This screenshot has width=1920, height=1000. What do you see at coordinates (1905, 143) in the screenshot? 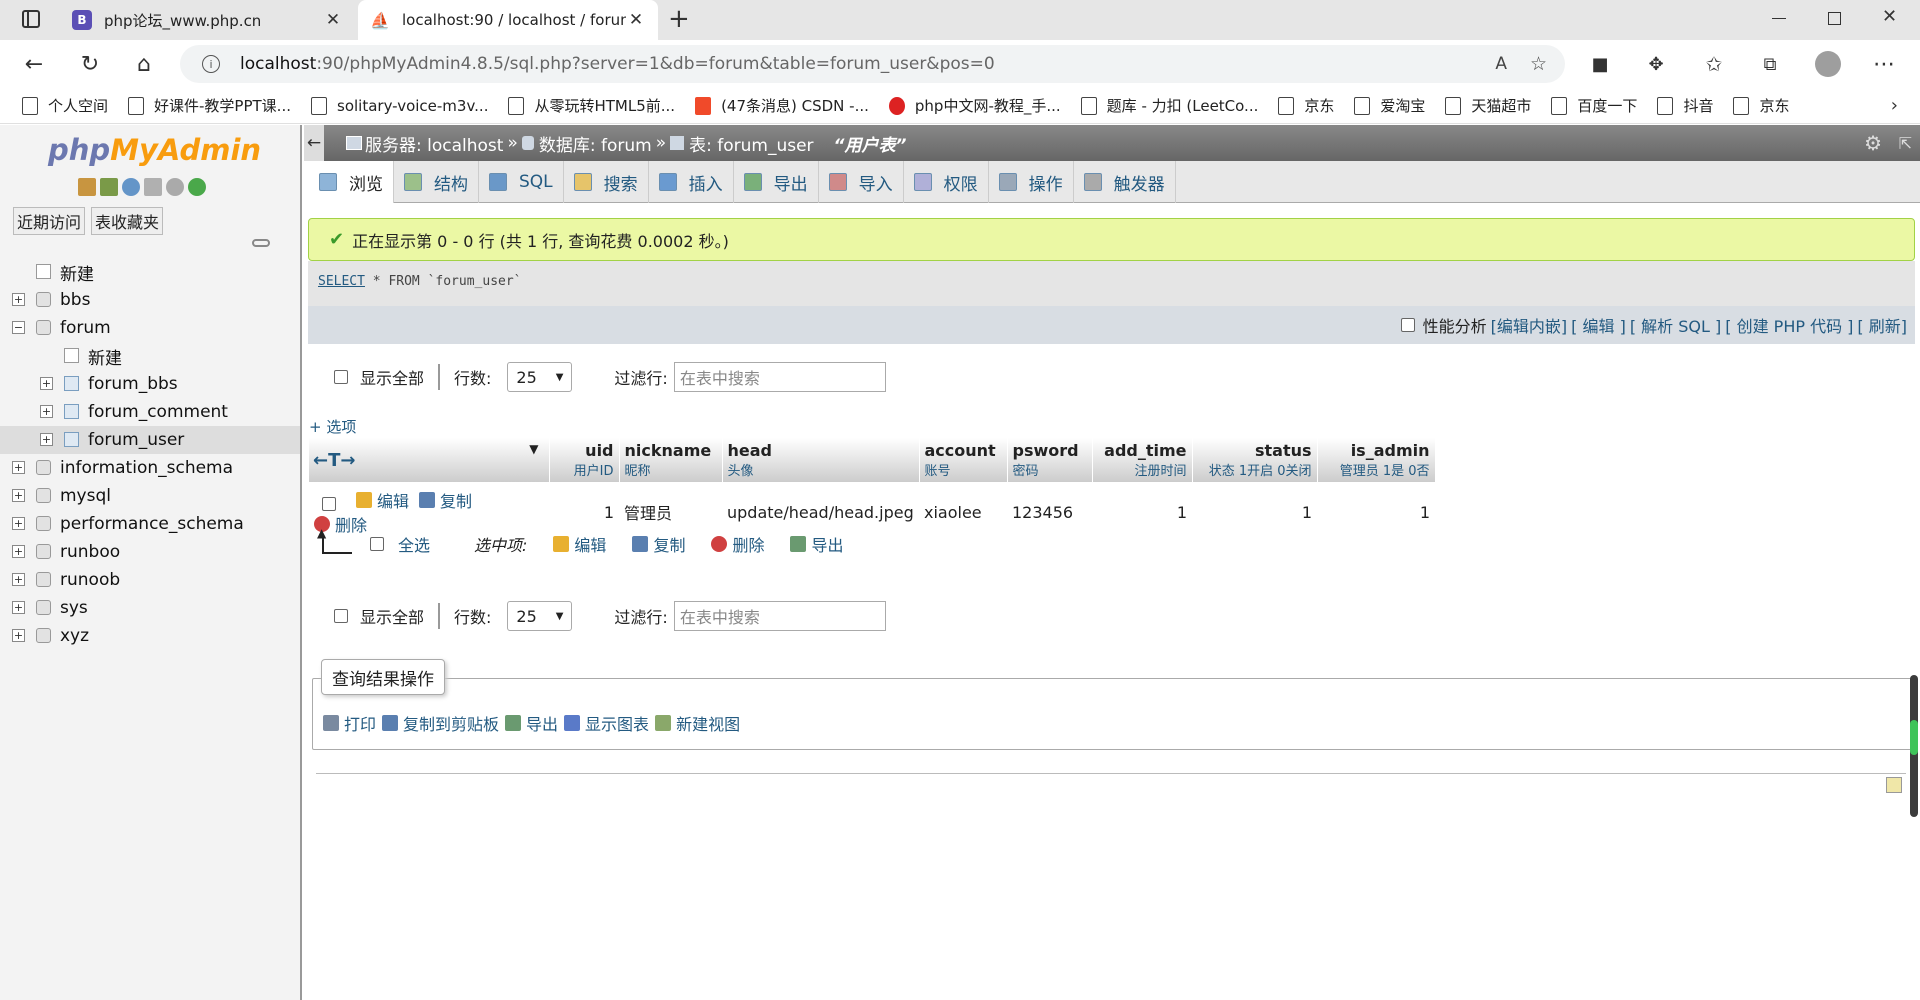
I see `collapse-top-icon: ⇱` at bounding box center [1905, 143].